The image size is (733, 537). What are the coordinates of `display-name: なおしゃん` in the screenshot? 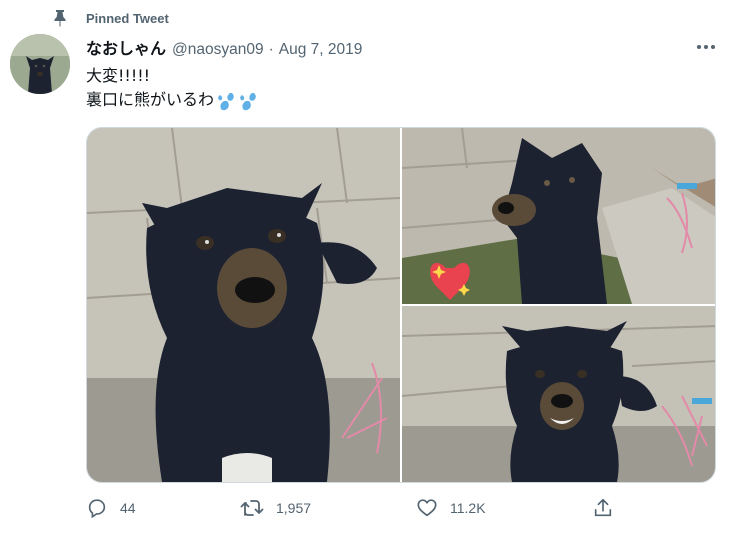 It's located at (126, 47).